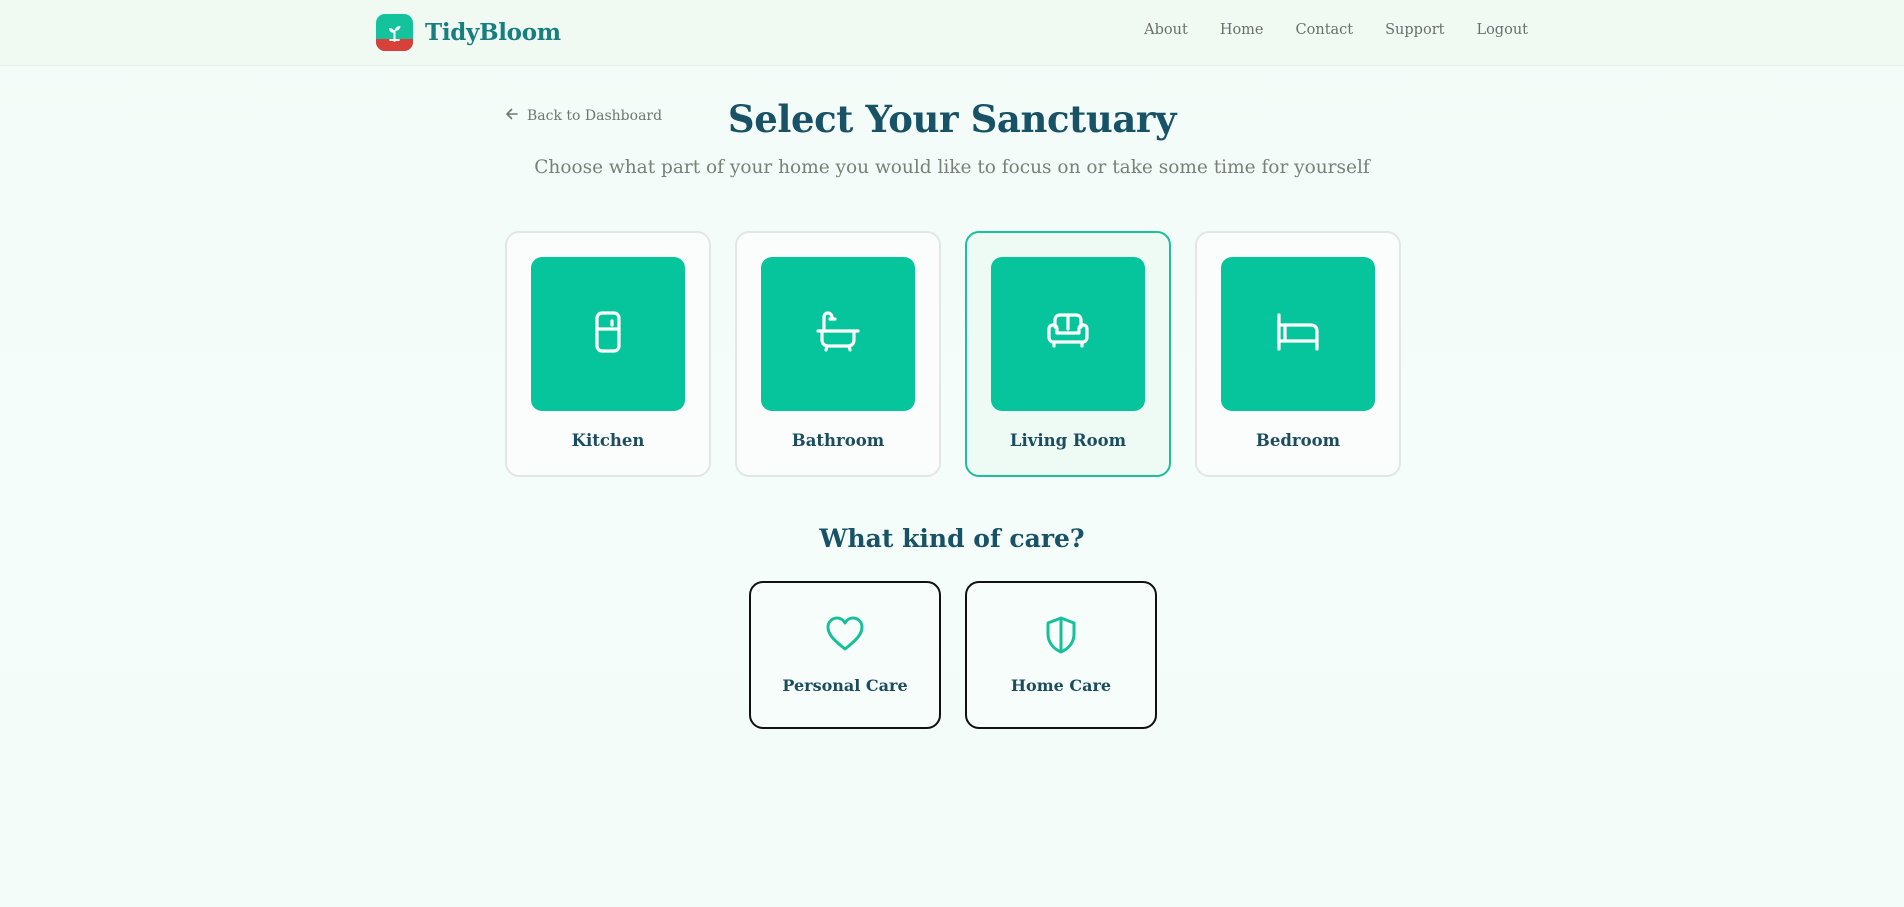  I want to click on room-card-bathroom: Bathroom, so click(838, 354).